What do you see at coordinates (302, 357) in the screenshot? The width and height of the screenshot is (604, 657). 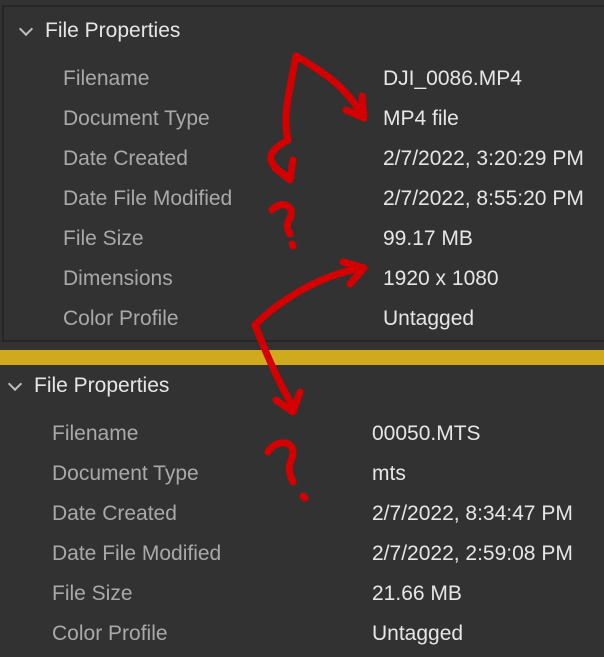 I see `divider-bar` at bounding box center [302, 357].